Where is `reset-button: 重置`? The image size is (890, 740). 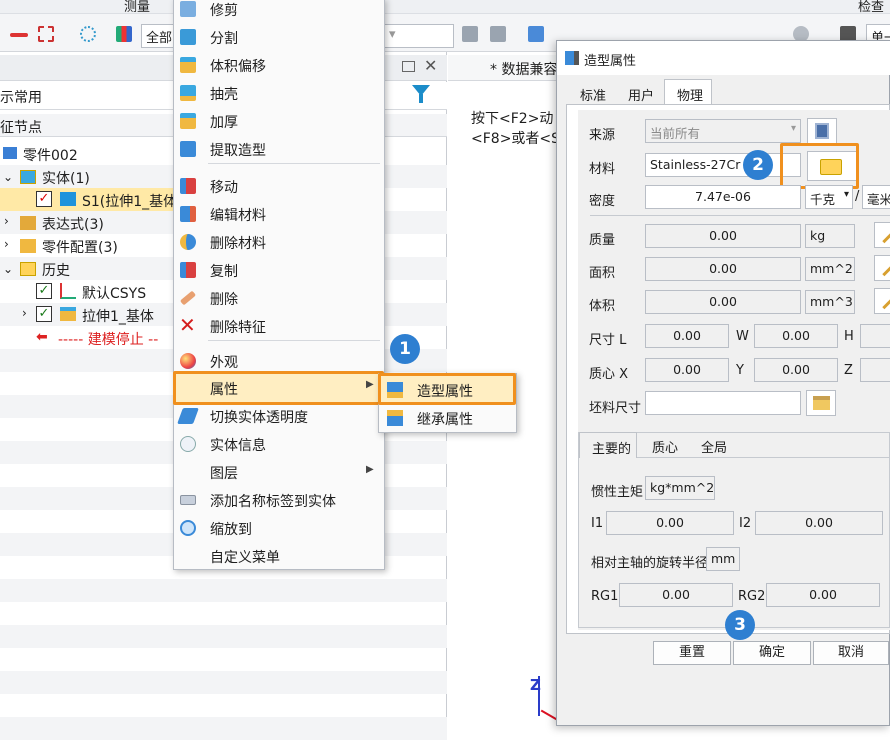
reset-button: 重置 is located at coordinates (692, 653).